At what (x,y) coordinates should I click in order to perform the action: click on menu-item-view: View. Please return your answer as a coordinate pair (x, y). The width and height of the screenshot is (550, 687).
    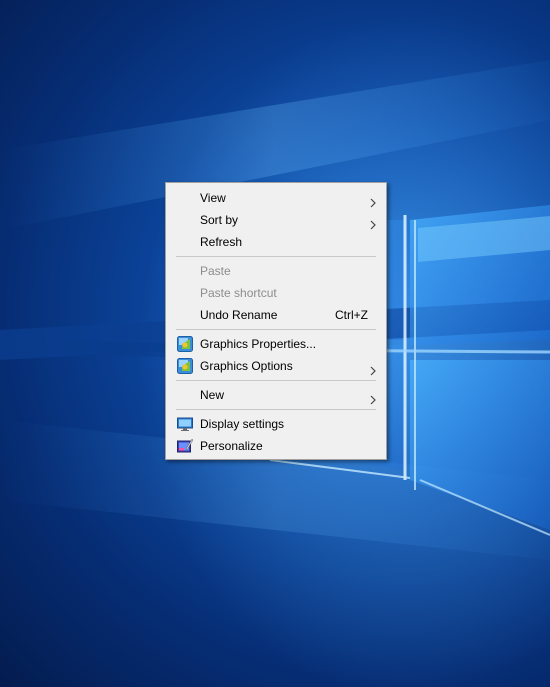
    Looking at the image, I should click on (276, 198).